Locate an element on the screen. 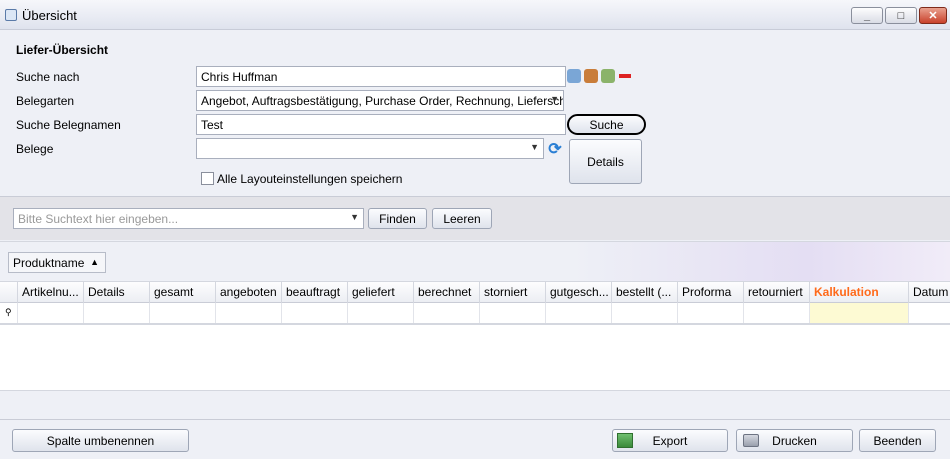 The width and height of the screenshot is (950, 459). doc-name-label: Suche Belegnamen is located at coordinates (68, 125).